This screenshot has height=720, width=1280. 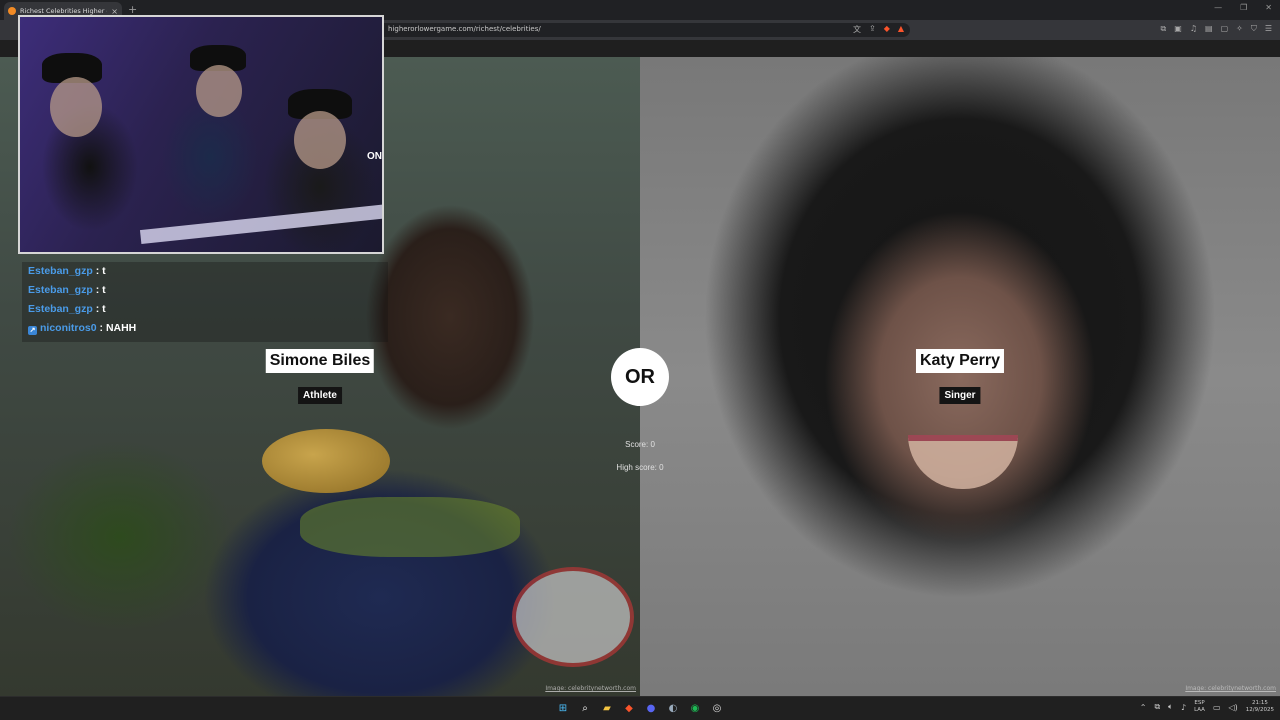 What do you see at coordinates (12, 11) in the screenshot?
I see `site-favicon-icon` at bounding box center [12, 11].